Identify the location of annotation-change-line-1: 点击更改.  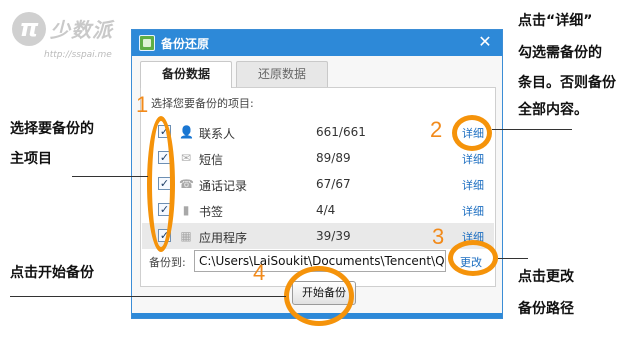
(546, 277).